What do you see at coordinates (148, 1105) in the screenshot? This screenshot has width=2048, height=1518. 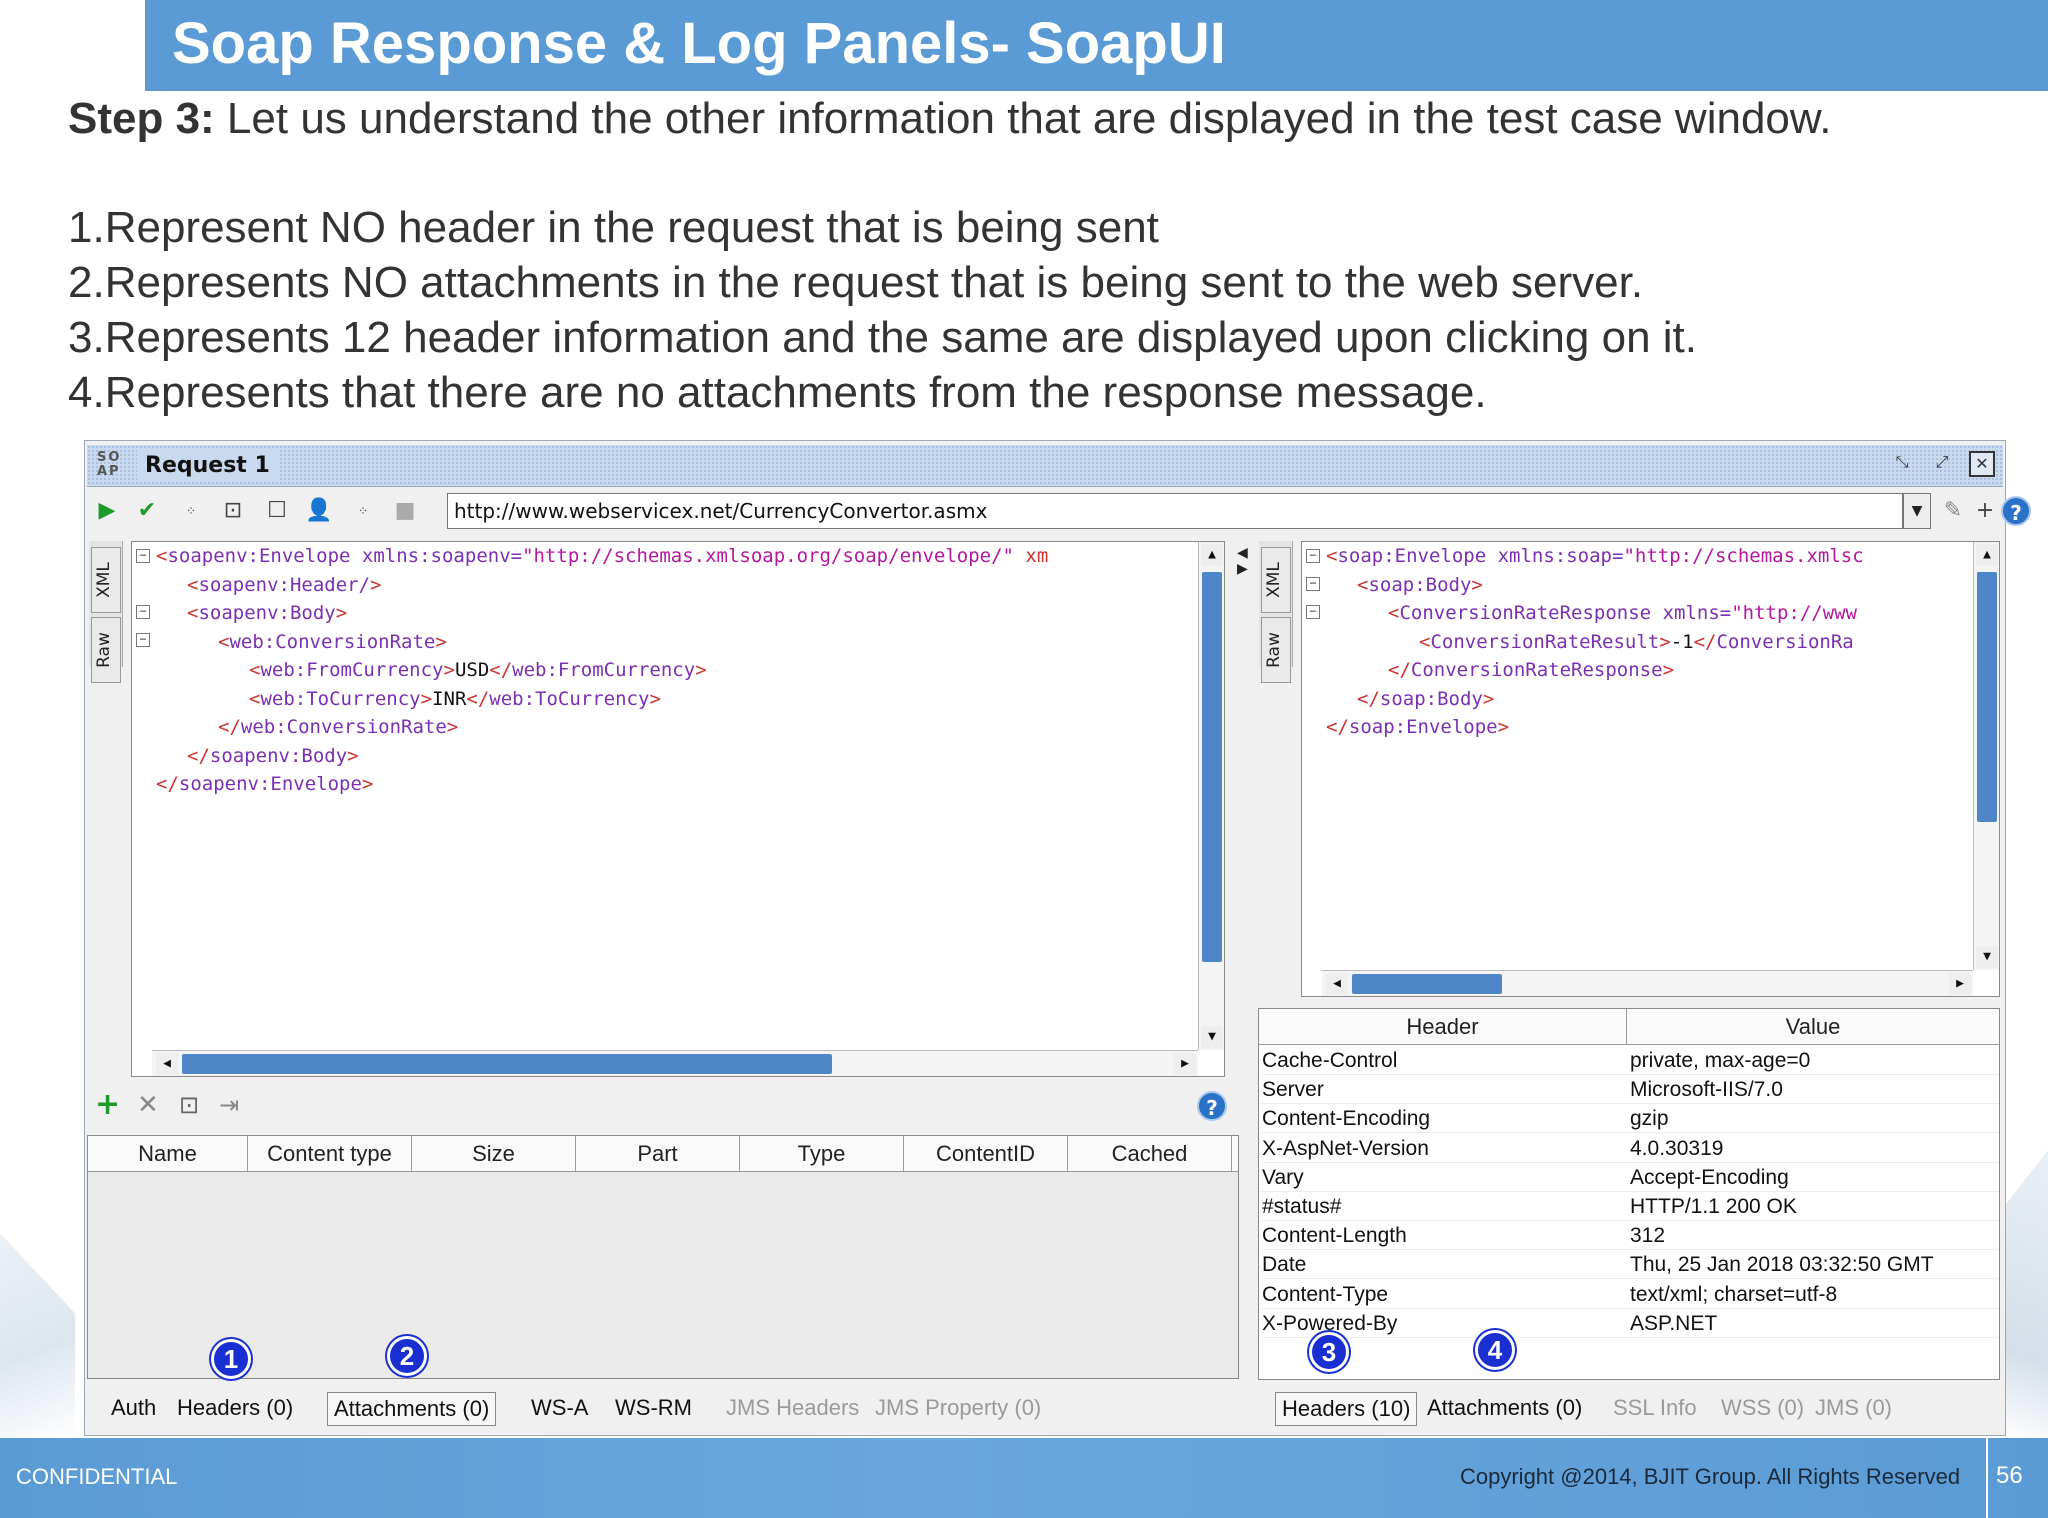 I see `remove-attachment-icon: ✕` at bounding box center [148, 1105].